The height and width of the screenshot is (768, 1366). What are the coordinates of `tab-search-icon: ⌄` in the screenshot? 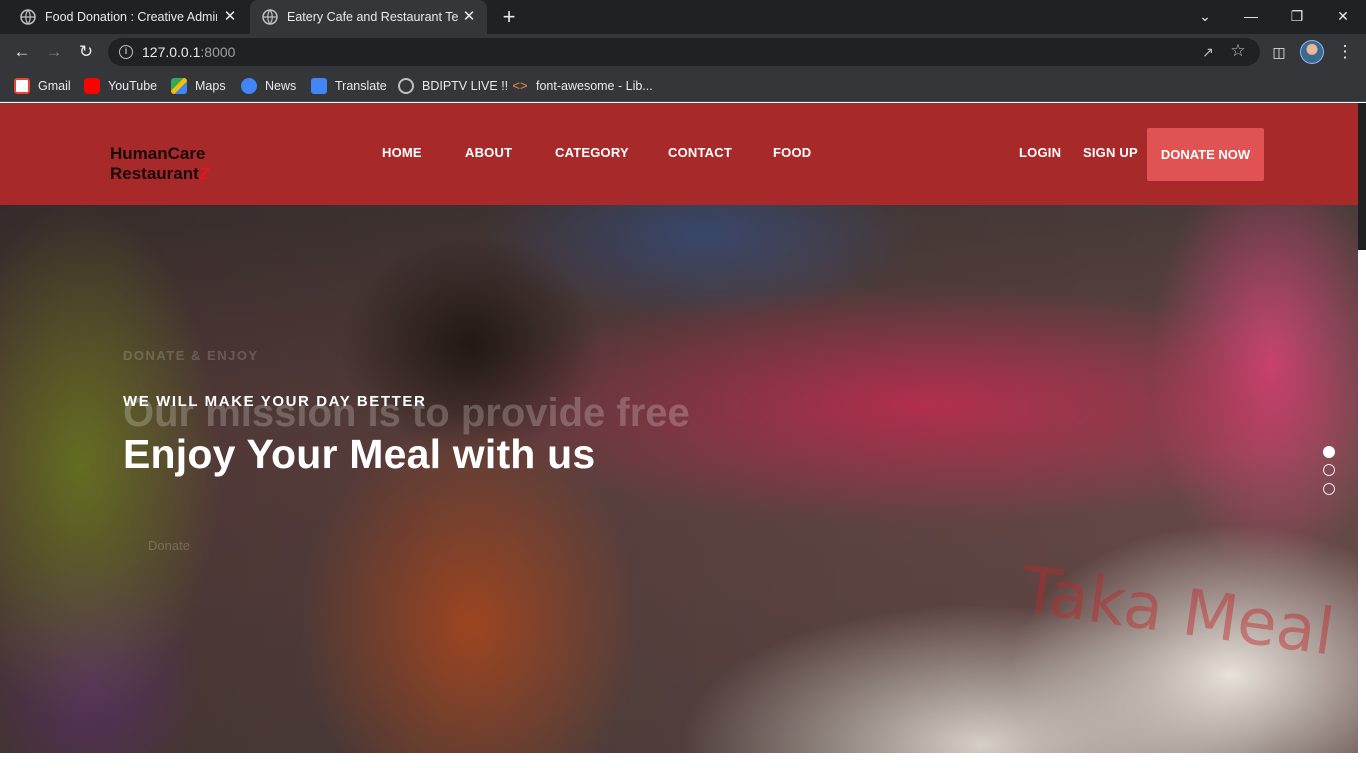 It's located at (1205, 17).